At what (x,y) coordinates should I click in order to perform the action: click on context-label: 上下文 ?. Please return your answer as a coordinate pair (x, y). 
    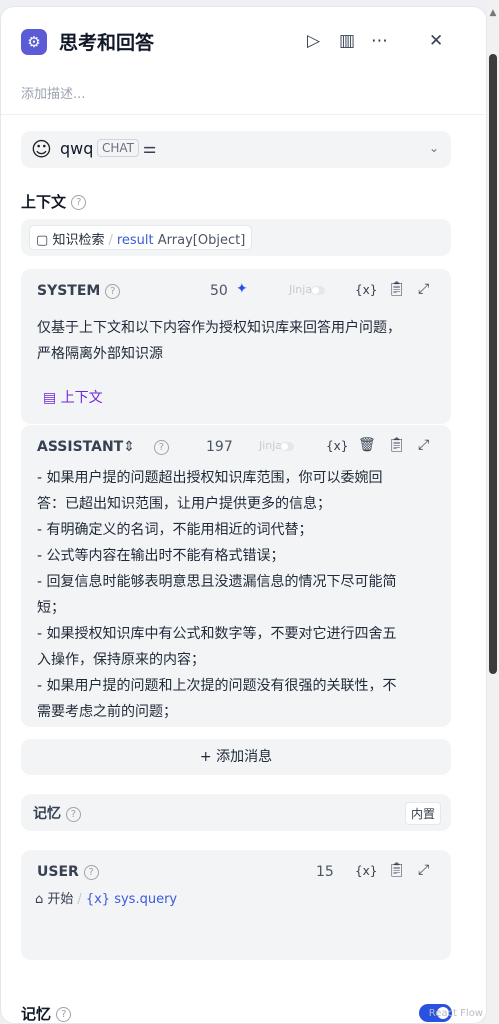
    Looking at the image, I should click on (54, 201).